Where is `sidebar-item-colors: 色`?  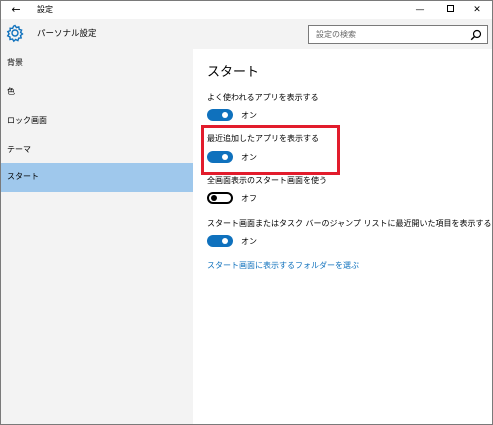
sidebar-item-colors: 色 is located at coordinates (97, 92).